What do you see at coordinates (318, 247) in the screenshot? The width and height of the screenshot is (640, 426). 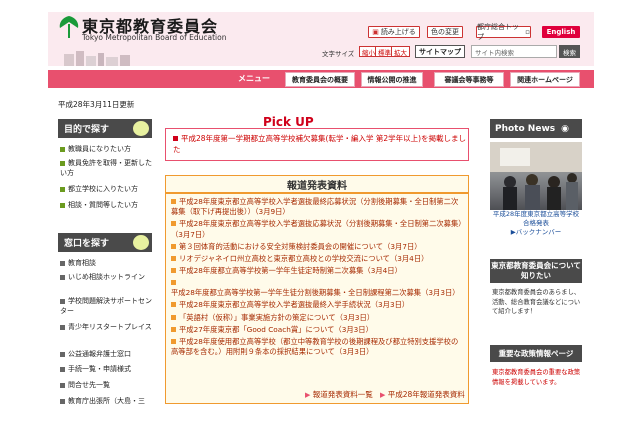 I see `press-item: 第３回体育的活動における安全対策検討委員会の開催について（3月7日）` at bounding box center [318, 247].